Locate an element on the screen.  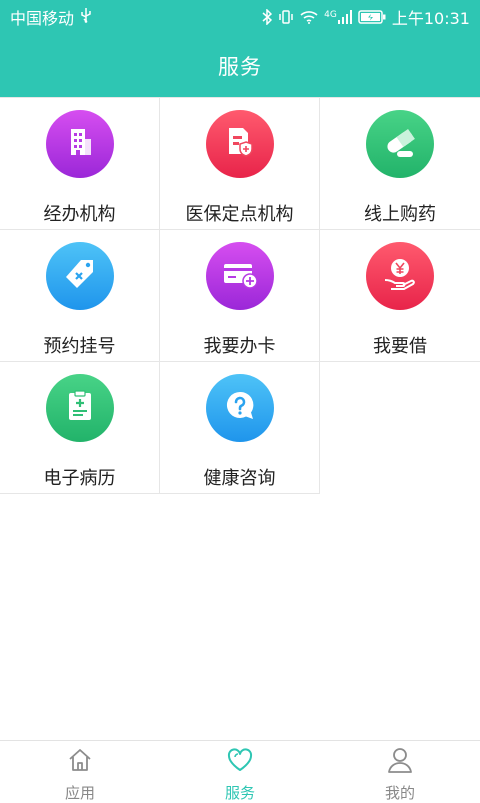
service-item-medical-record: 电子病历 is located at coordinates (80, 428).